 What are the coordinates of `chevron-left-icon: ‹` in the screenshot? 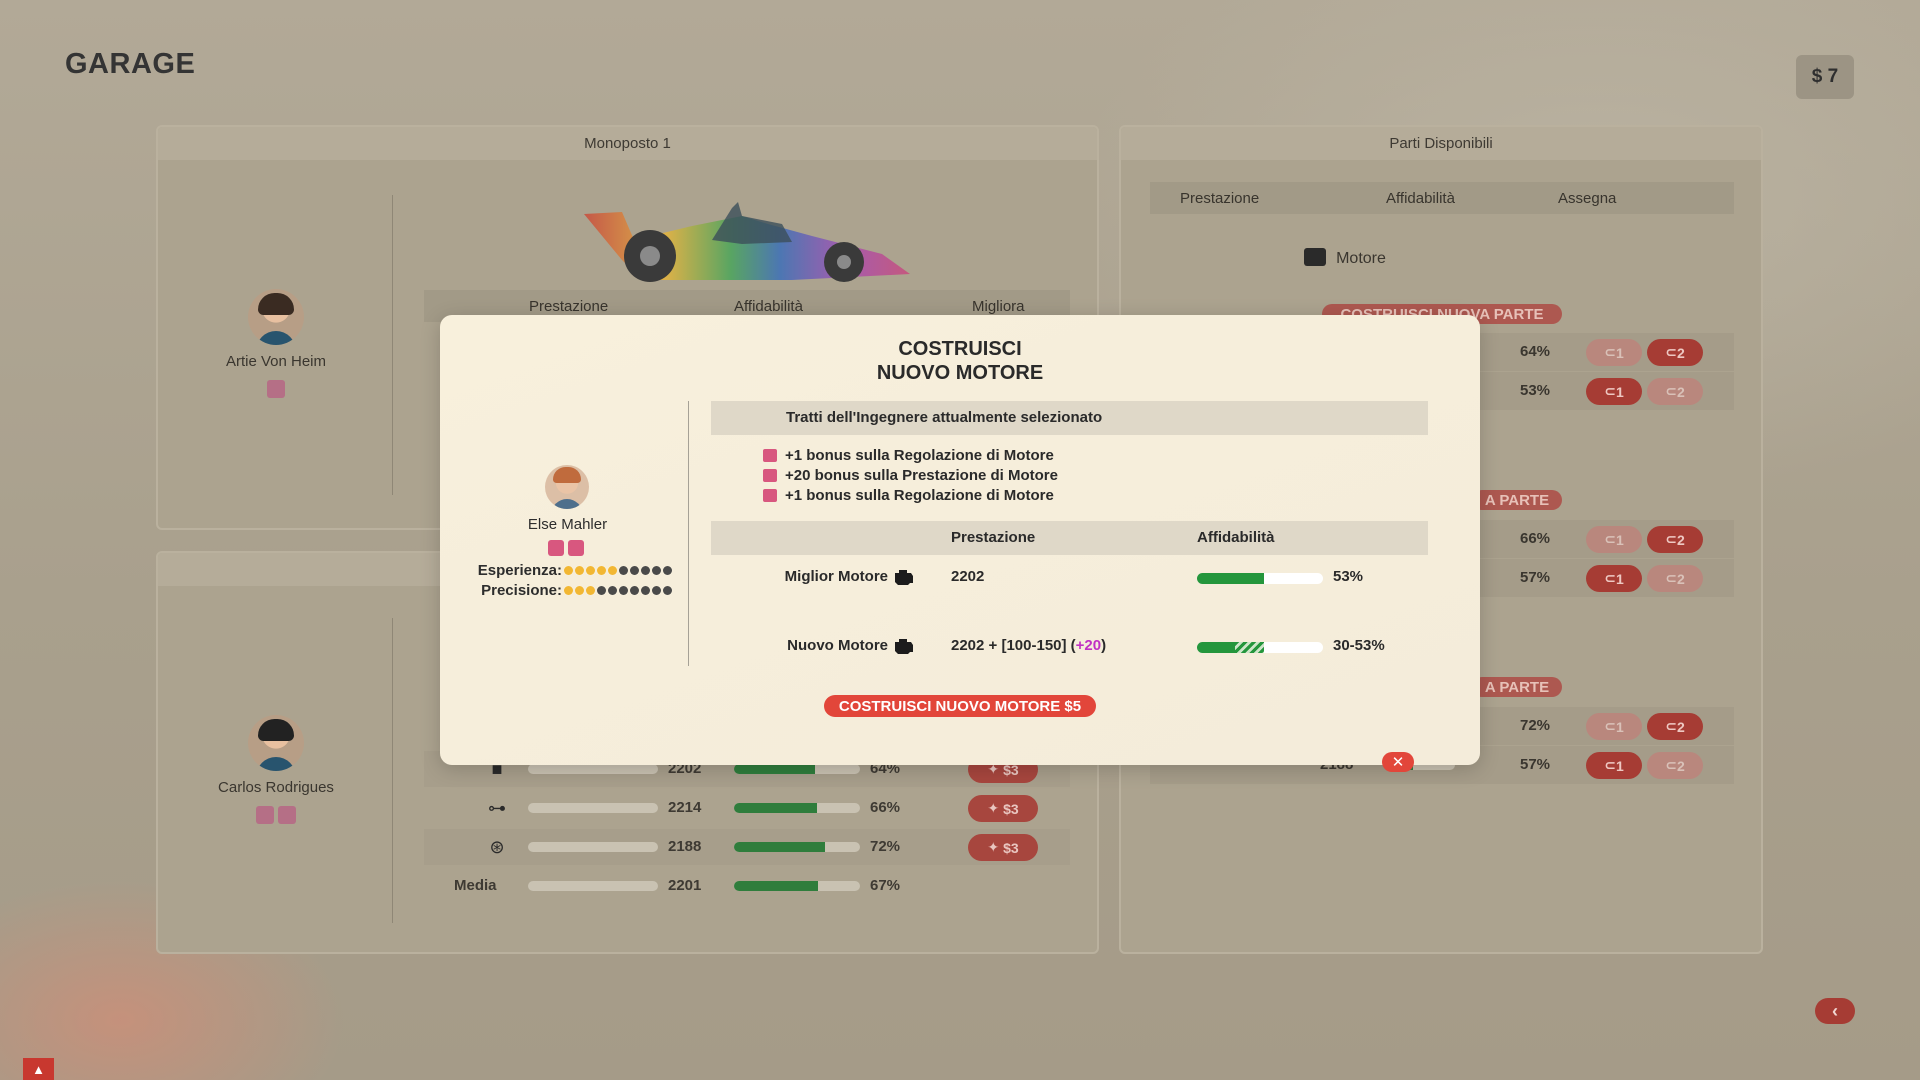 It's located at (1835, 1010).